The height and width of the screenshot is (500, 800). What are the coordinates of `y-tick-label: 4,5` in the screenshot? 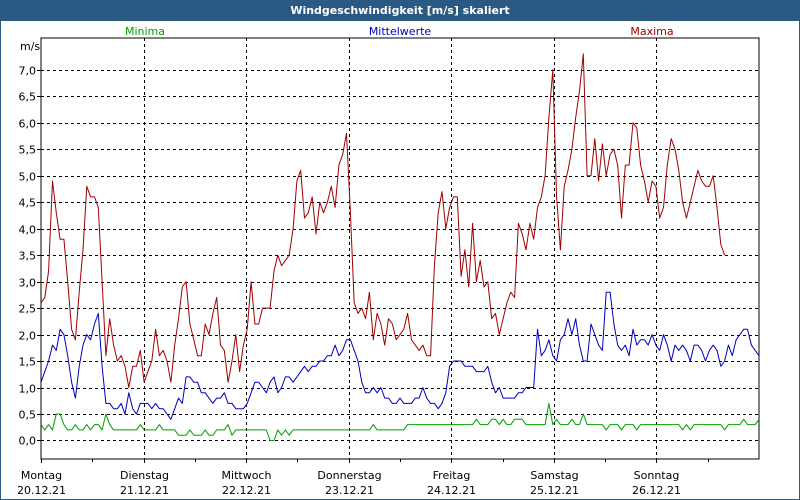 It's located at (28, 203).